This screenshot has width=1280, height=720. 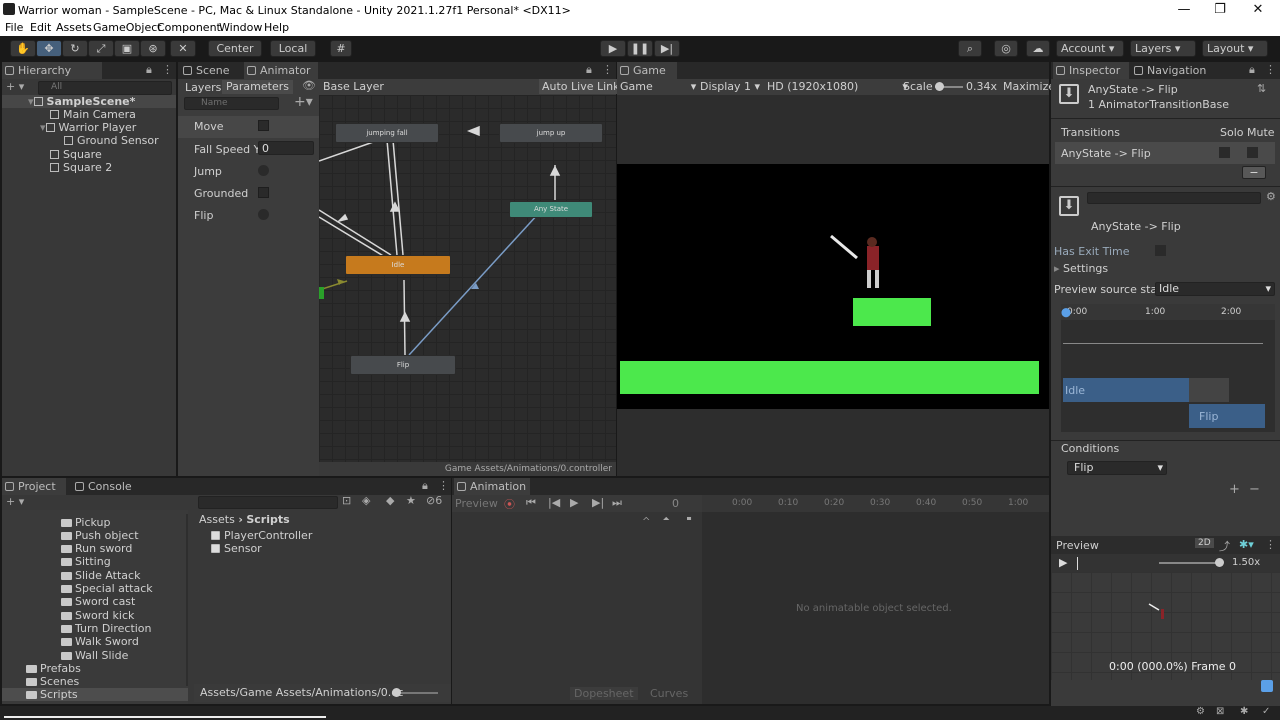 What do you see at coordinates (617, 503) in the screenshot?
I see `last-frame-icon: ⏭` at bounding box center [617, 503].